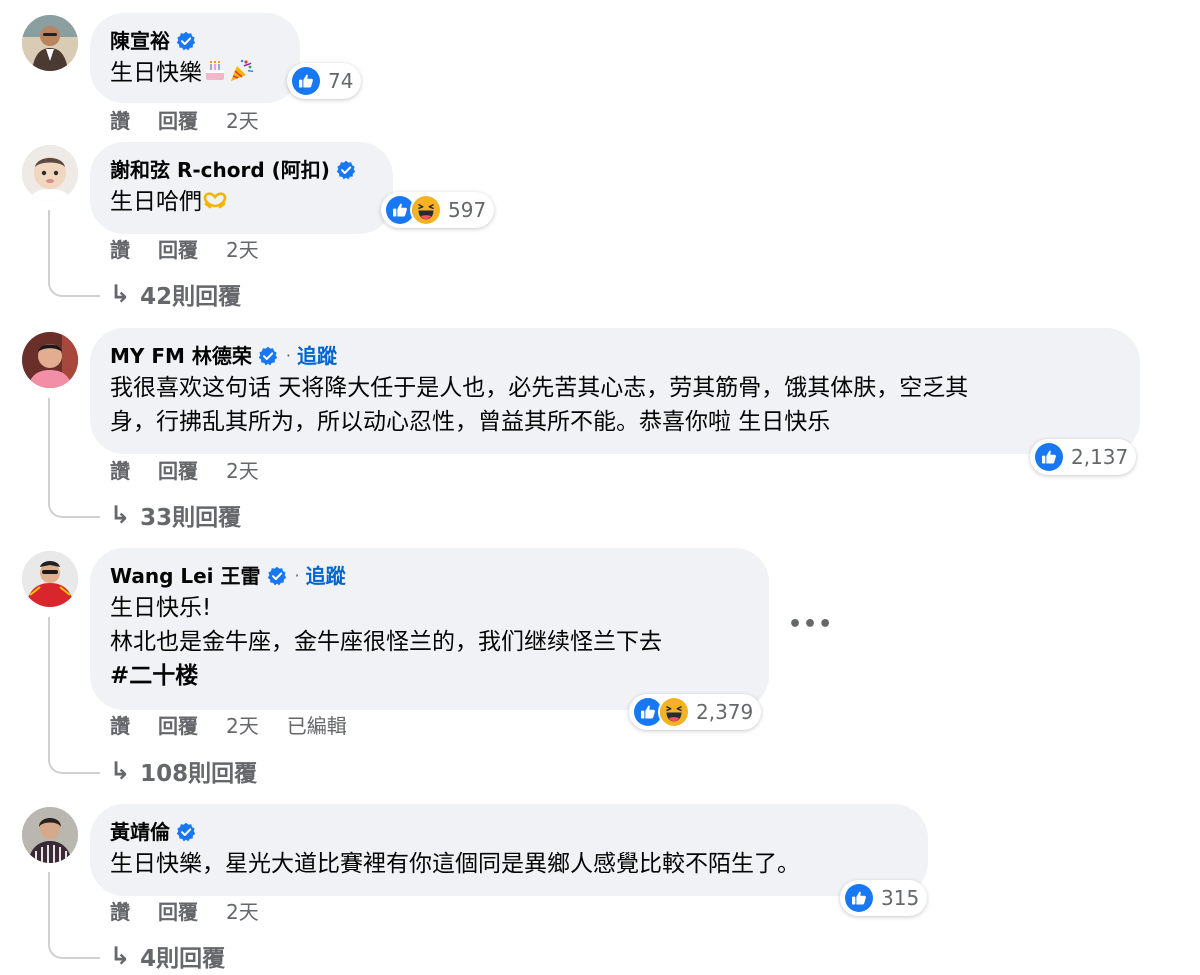 This screenshot has width=1200, height=975. Describe the element at coordinates (725, 712) in the screenshot. I see `reaction-count: 2,379` at that location.